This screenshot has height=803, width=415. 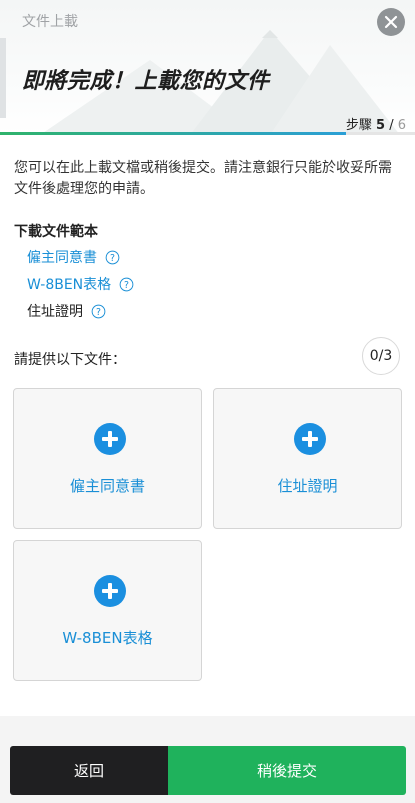 I want to click on upload-card-w8ben: W-8BEN表格, so click(x=107, y=610).